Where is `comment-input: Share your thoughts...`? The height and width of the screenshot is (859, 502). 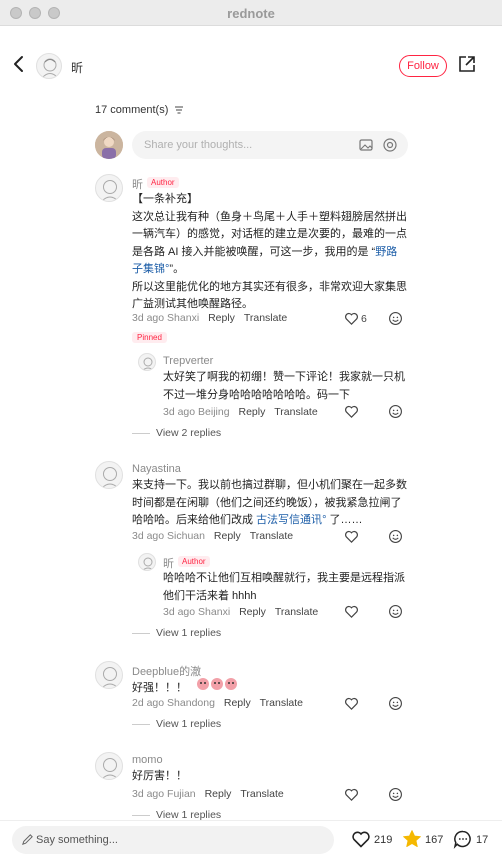
comment-input: Share your thoughts... is located at coordinates (270, 145).